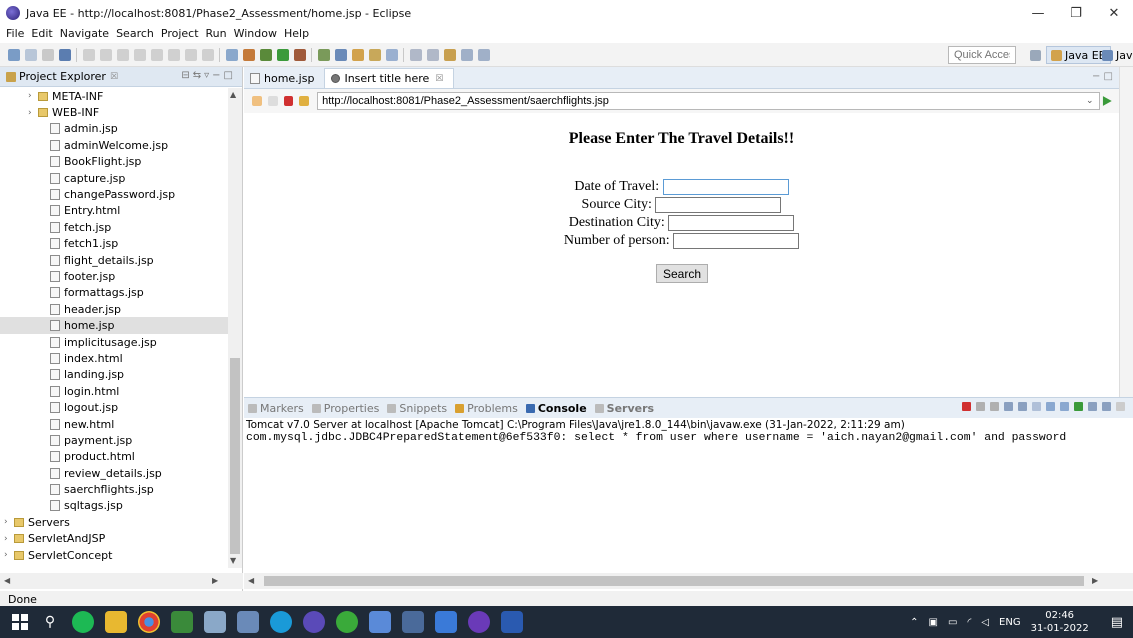 This screenshot has height=638, width=1133. What do you see at coordinates (114, 539) in the screenshot?
I see `tree-item: › ServletAndJSP` at bounding box center [114, 539].